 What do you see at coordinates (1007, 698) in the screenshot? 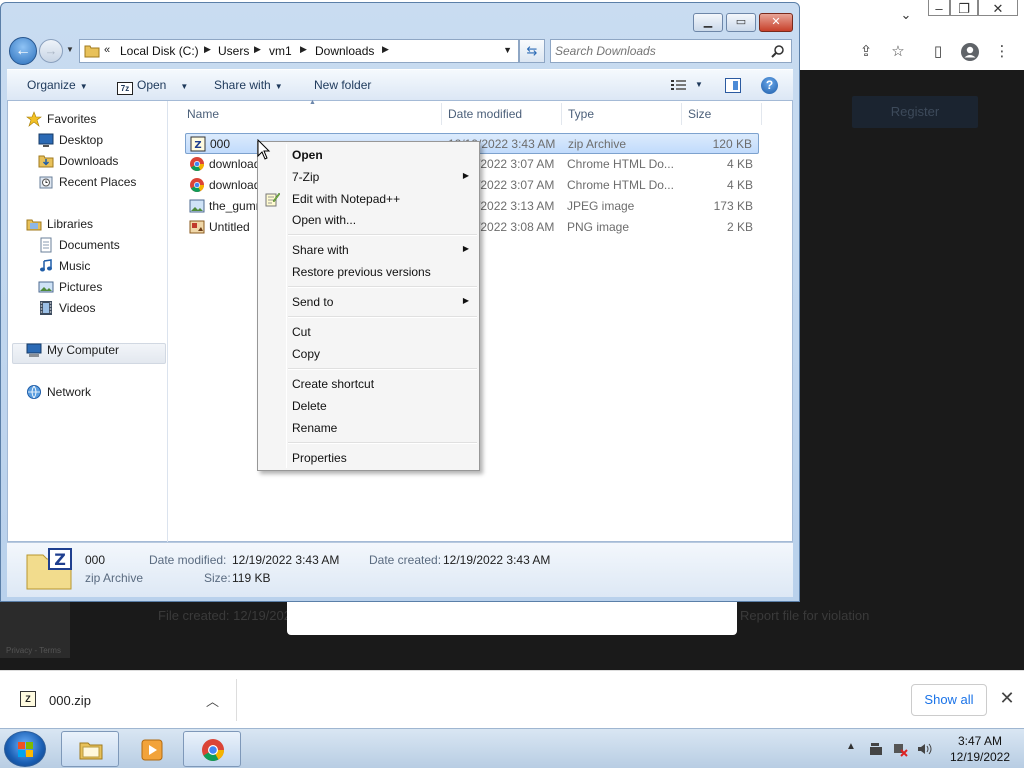
I see `close-downloads-bar-icon: ✕` at bounding box center [1007, 698].